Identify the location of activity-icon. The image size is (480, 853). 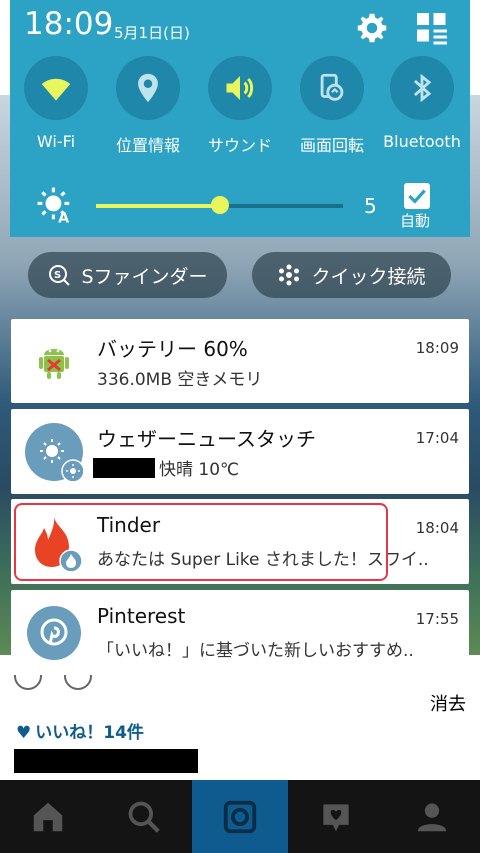
(336, 817).